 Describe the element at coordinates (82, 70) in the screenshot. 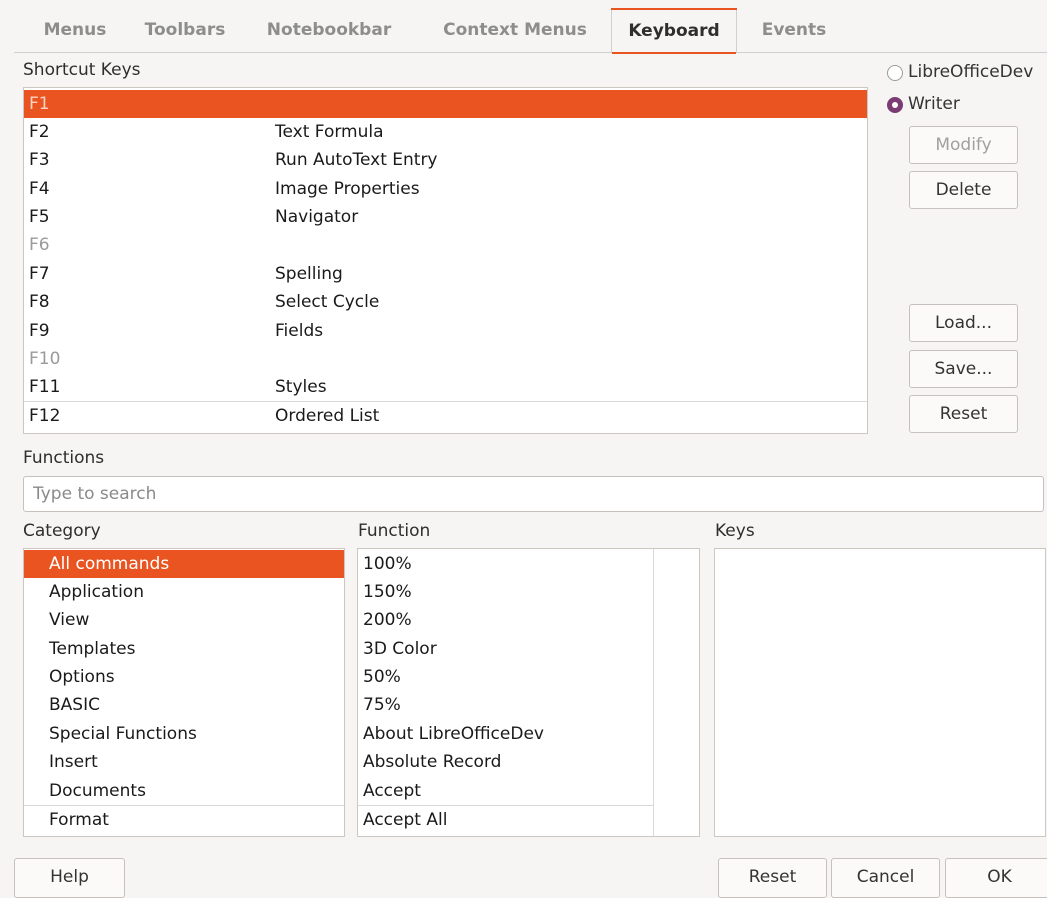

I see `shortcut-keys-label: Shortcut Keys` at that location.